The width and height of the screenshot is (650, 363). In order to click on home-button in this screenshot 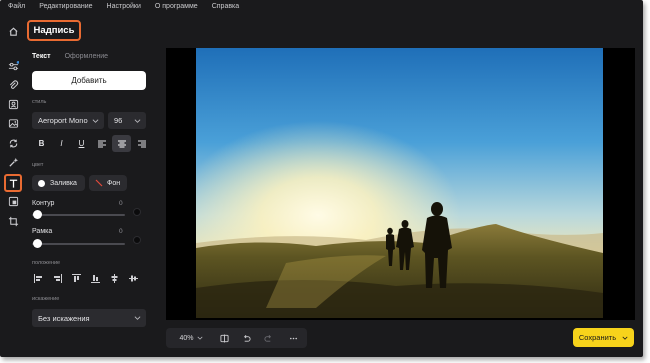, I will do `click(13, 31)`.